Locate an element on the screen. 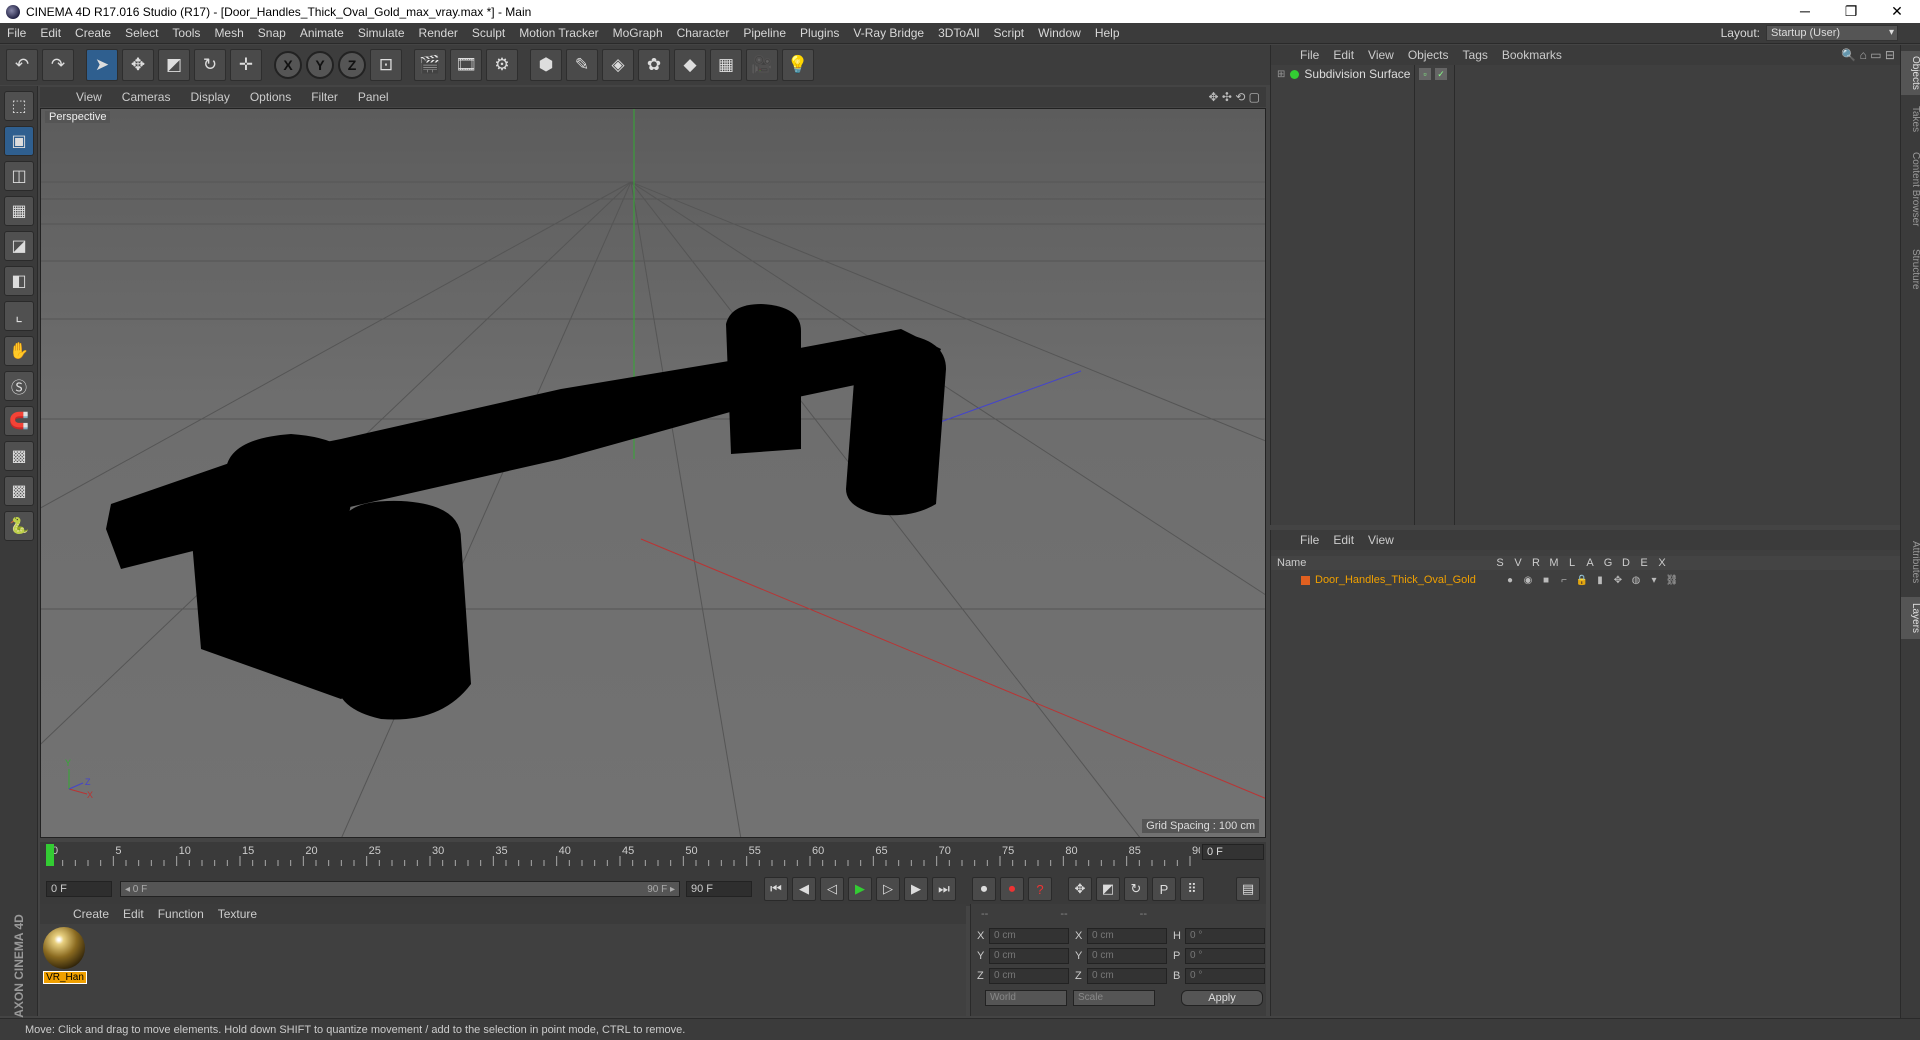  object-row-subdivision-surface: ⊞ Subdivision Surface is located at coordinates (1343, 74).